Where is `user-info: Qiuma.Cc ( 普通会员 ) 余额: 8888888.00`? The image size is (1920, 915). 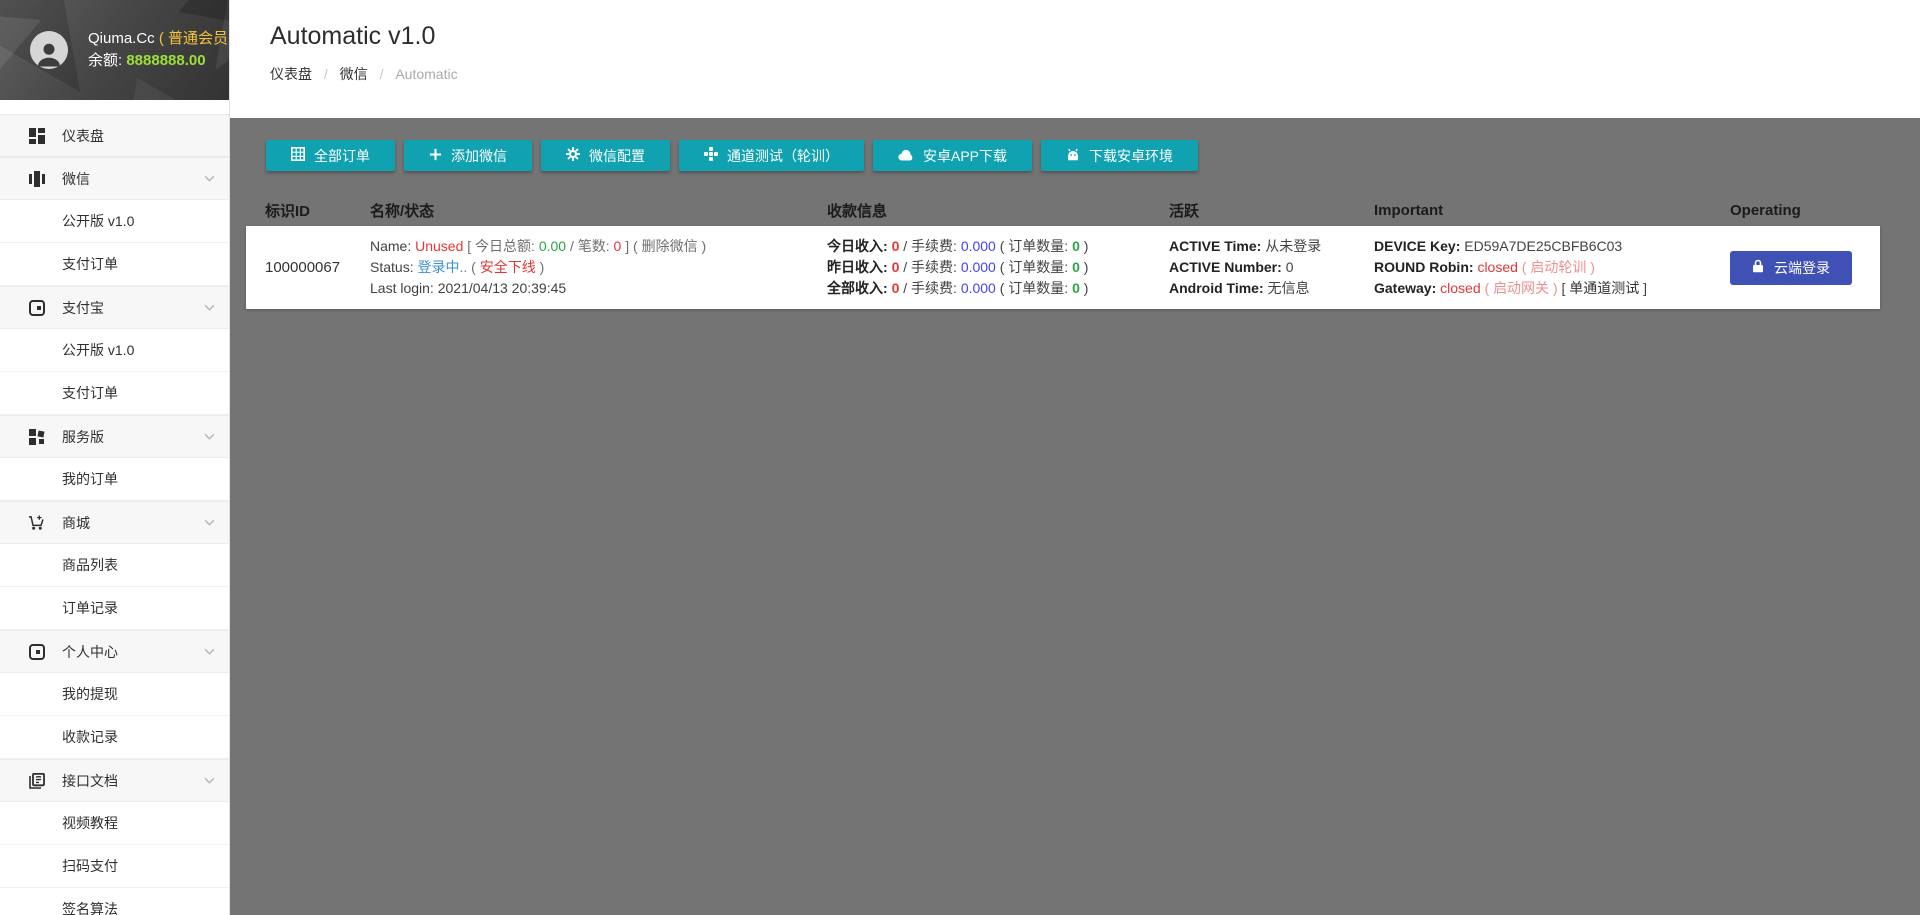
user-info: Qiuma.Cc ( 普通会员 ) 余额: 8888888.00 is located at coordinates (162, 50).